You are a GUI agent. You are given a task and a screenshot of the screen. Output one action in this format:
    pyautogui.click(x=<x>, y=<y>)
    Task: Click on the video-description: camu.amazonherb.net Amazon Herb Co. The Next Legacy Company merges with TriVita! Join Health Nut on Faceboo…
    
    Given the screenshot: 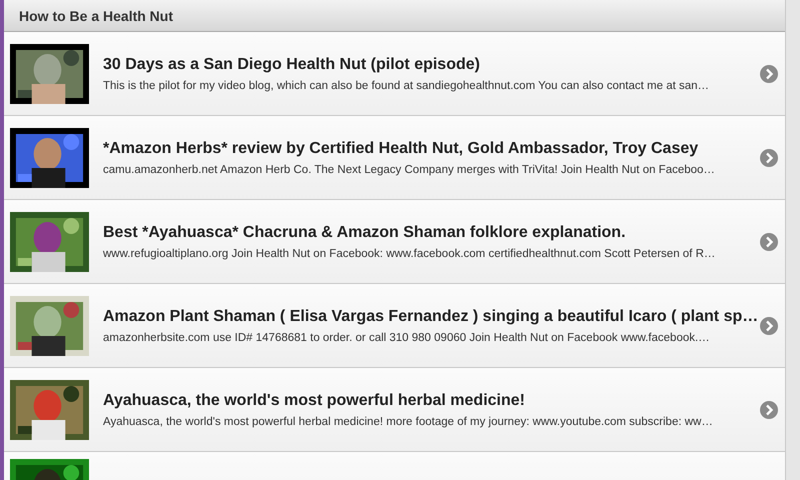 What is the action you would take?
    pyautogui.click(x=409, y=170)
    